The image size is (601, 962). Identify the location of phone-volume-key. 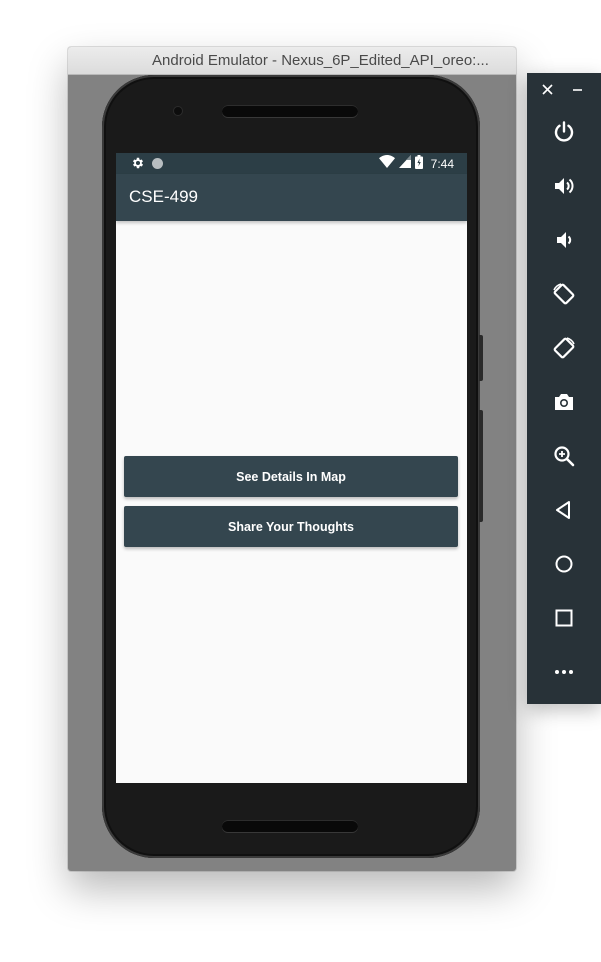
(481, 466).